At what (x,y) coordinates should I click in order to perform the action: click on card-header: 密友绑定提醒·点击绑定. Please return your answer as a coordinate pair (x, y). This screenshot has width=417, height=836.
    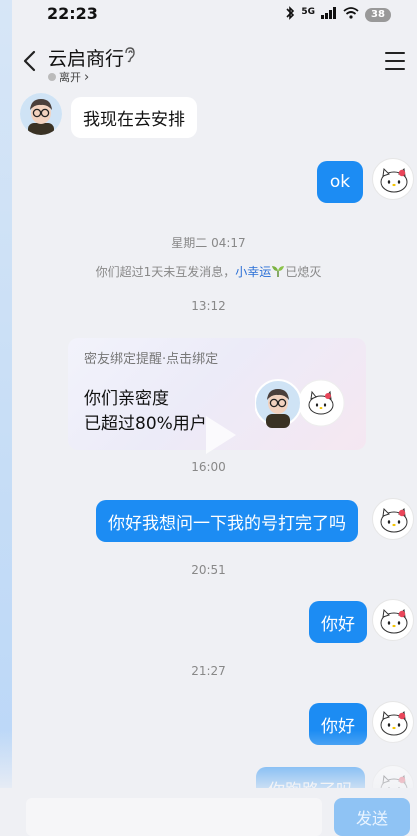
    Looking at the image, I should click on (151, 359).